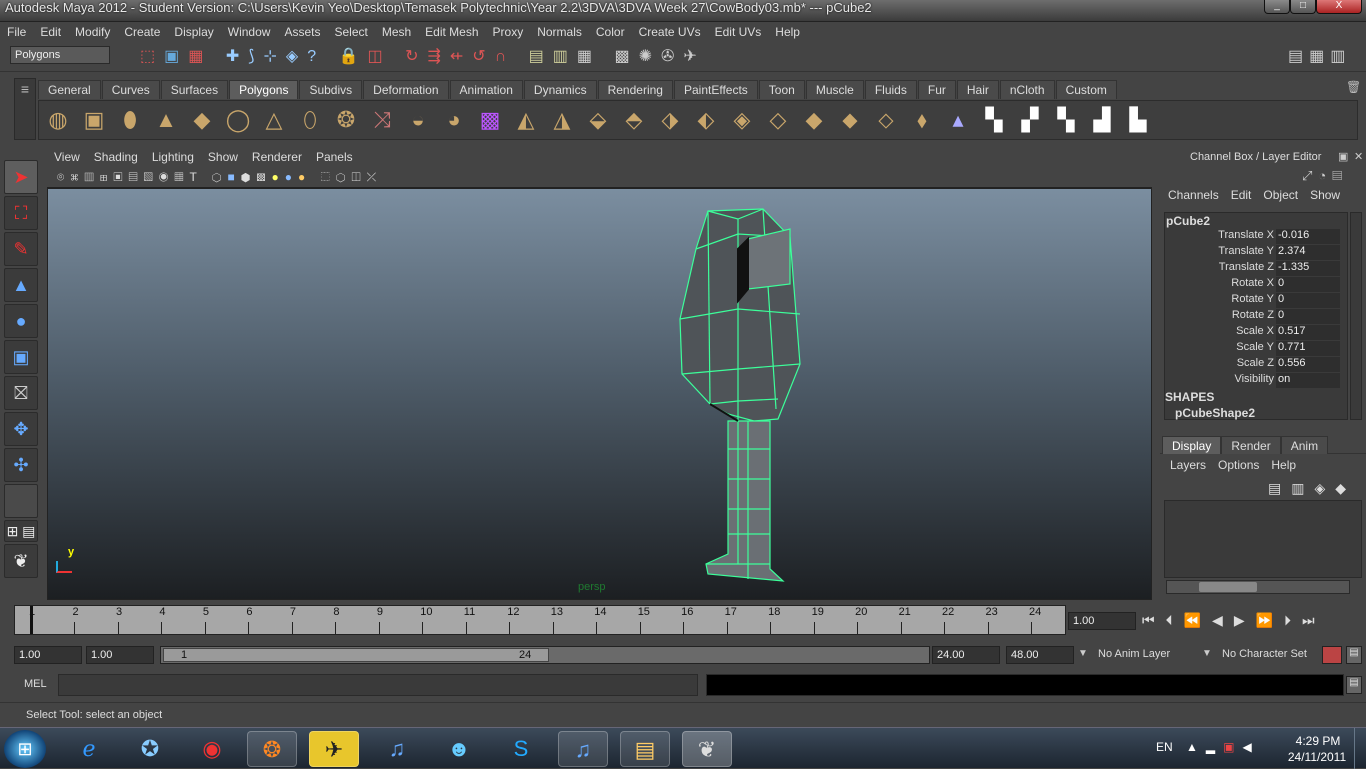  What do you see at coordinates (589, 56) in the screenshot?
I see `ipr-render-icon: ▦` at bounding box center [589, 56].